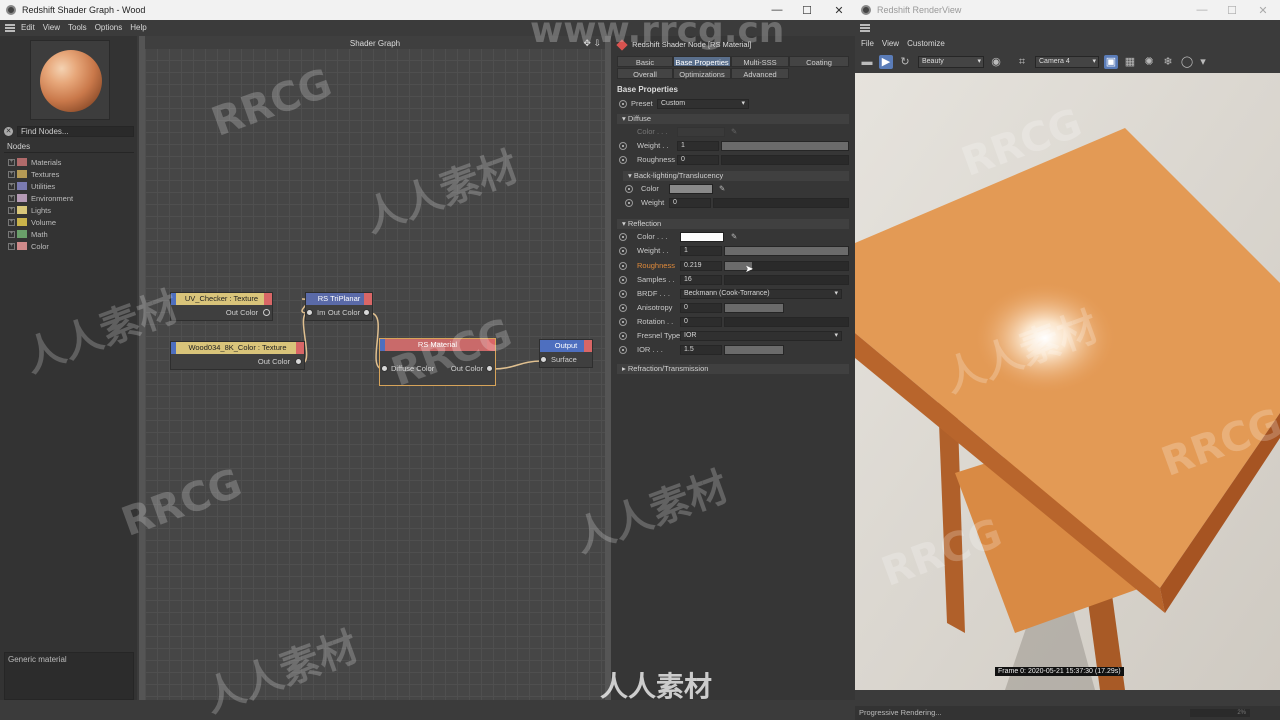 This screenshot has width=1280, height=720. Describe the element at coordinates (28, 27) in the screenshot. I see `menu-edit: Edit` at that location.